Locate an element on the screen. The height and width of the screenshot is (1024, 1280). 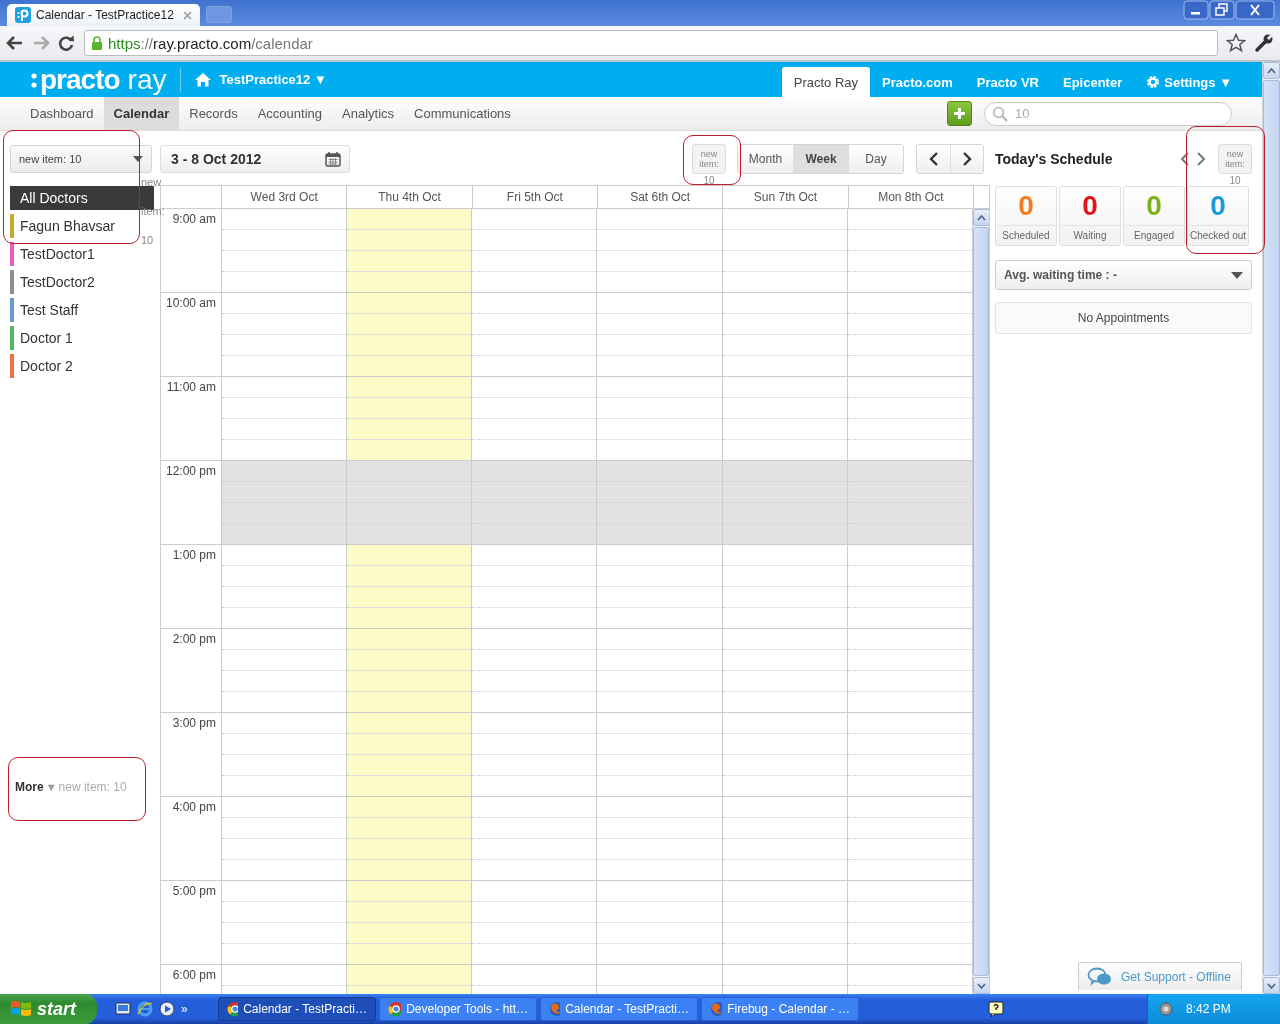
nav-tab: Analytics is located at coordinates (368, 113).